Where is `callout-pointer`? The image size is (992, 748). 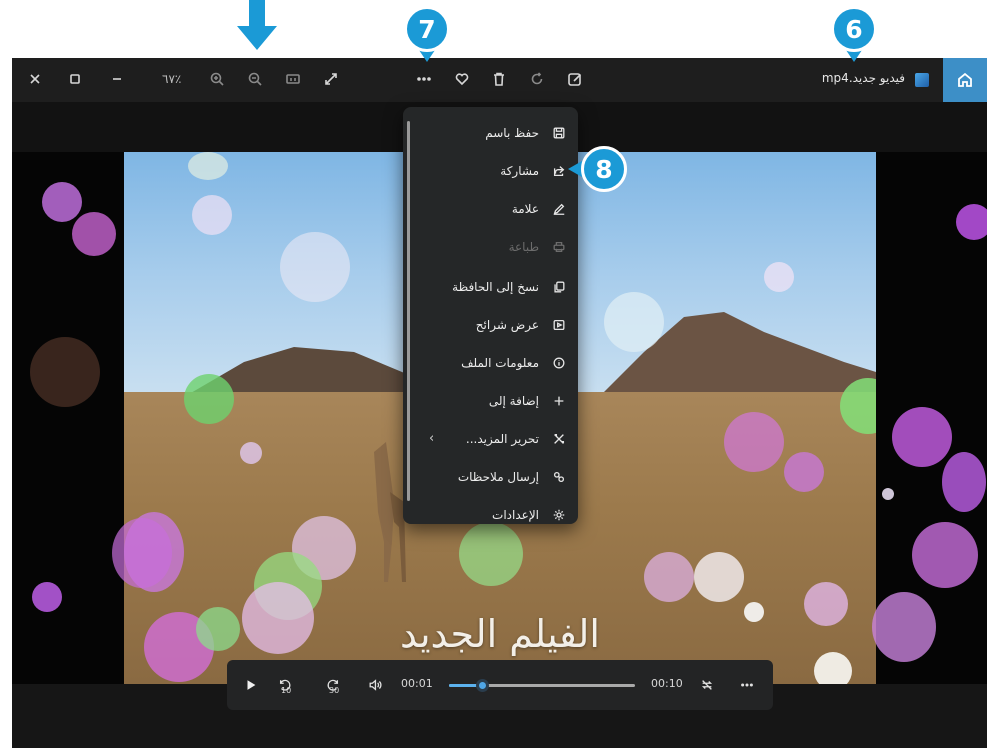 callout-pointer is located at coordinates (575, 169).